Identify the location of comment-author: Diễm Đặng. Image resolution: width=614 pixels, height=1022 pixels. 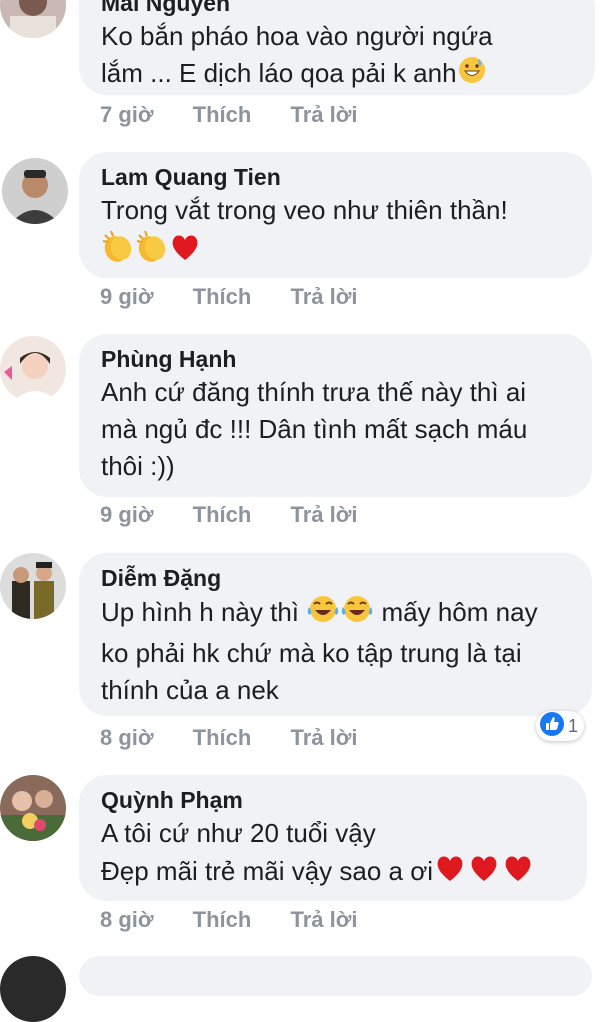
(335, 578).